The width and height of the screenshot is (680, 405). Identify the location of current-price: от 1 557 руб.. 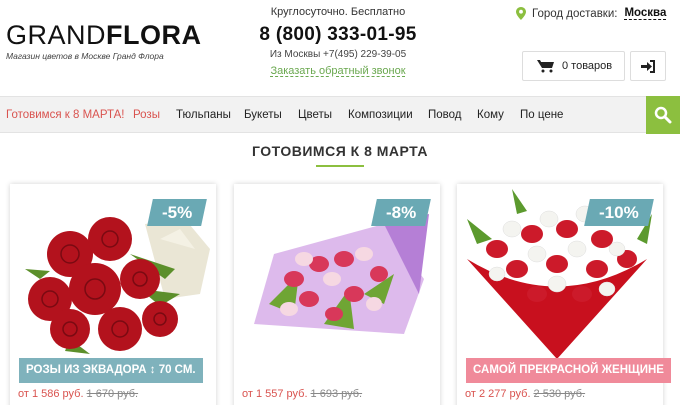
(275, 394).